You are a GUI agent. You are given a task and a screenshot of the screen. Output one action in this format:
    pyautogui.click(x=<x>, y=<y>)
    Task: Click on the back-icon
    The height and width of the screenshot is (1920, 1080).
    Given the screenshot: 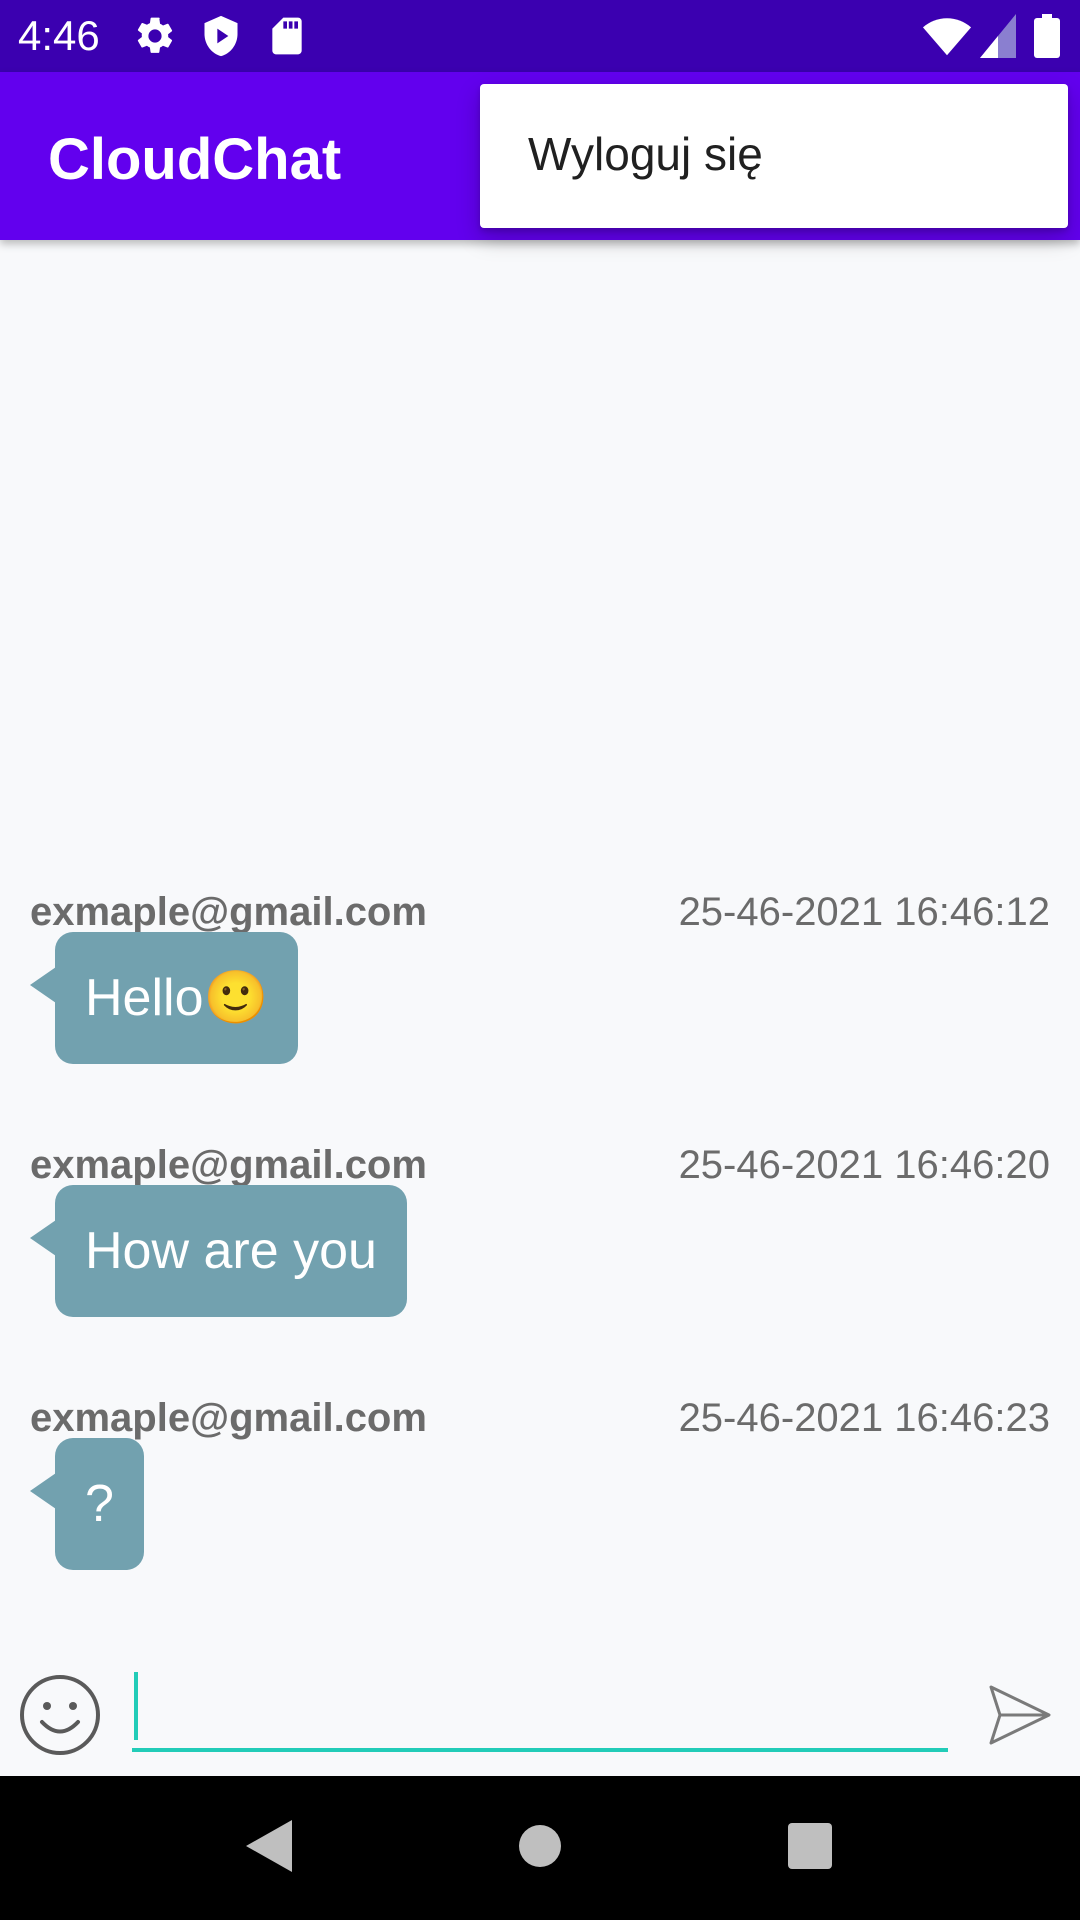 What is the action you would take?
    pyautogui.click(x=269, y=1846)
    